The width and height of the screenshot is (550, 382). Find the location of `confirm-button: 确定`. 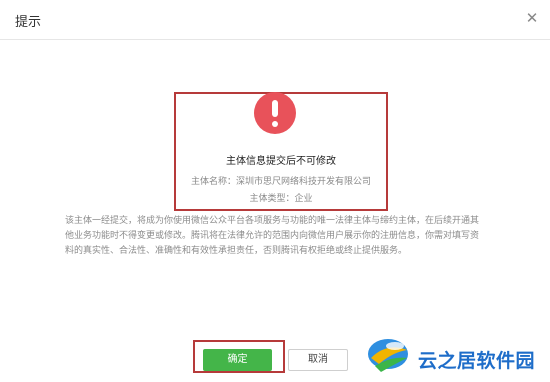

confirm-button: 确定 is located at coordinates (237, 360).